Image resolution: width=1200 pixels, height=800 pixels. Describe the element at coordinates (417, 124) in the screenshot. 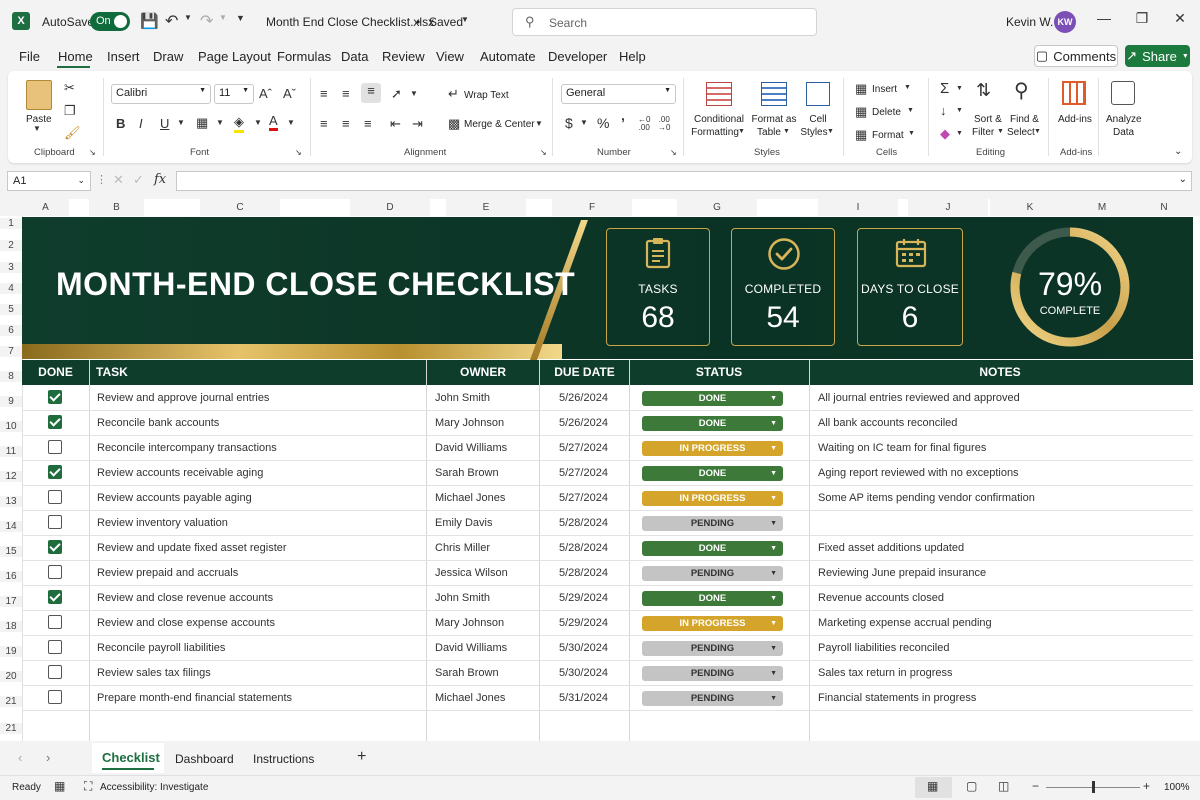

I see `increase-indent-icon: ⇥` at that location.